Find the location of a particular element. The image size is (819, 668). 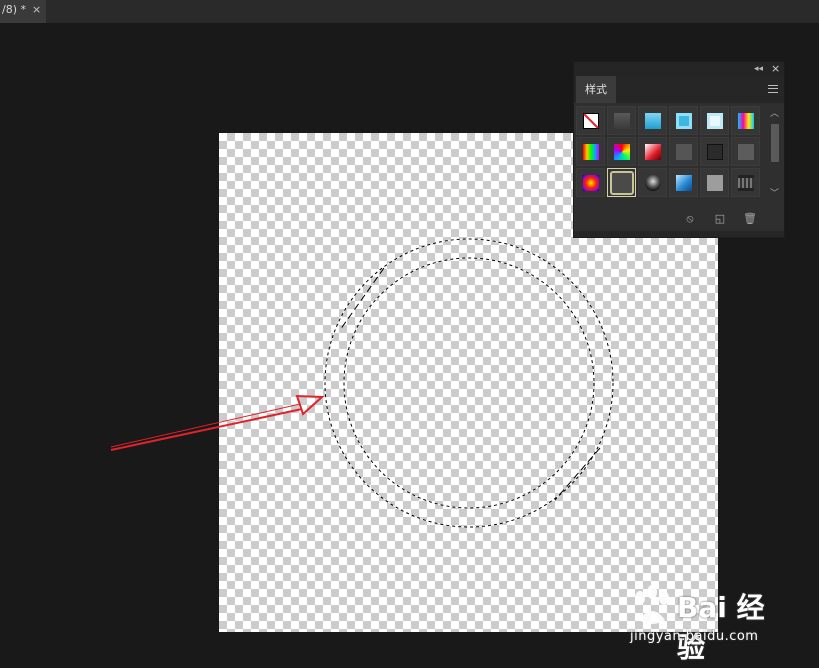

panel-footer: ⦸ ◱ 🗑 is located at coordinates (679, 220).